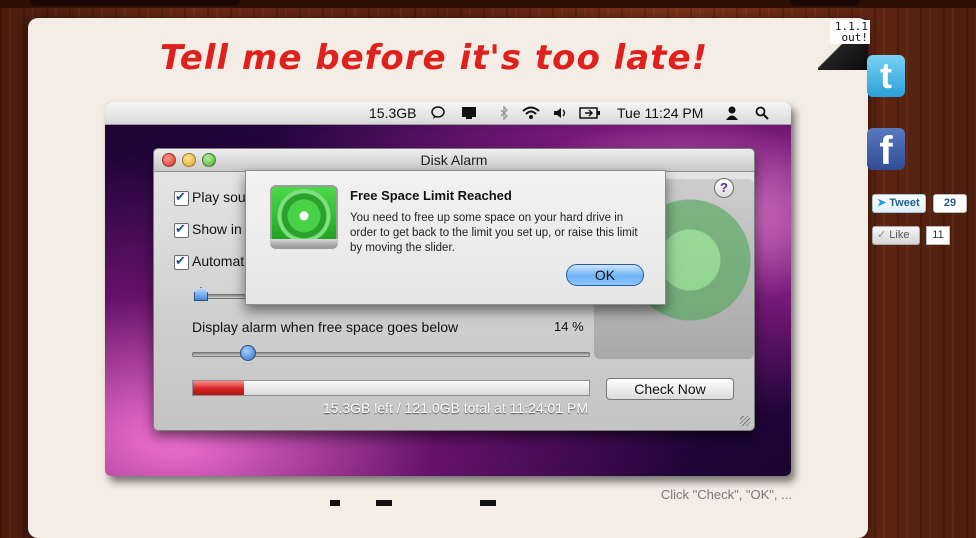  I want to click on threshold-slider-thumb, so click(248, 353).